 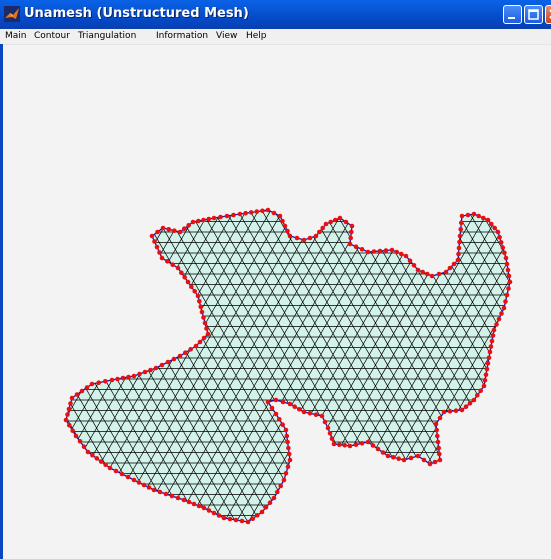 What do you see at coordinates (182, 36) in the screenshot?
I see `menu-information: Information` at bounding box center [182, 36].